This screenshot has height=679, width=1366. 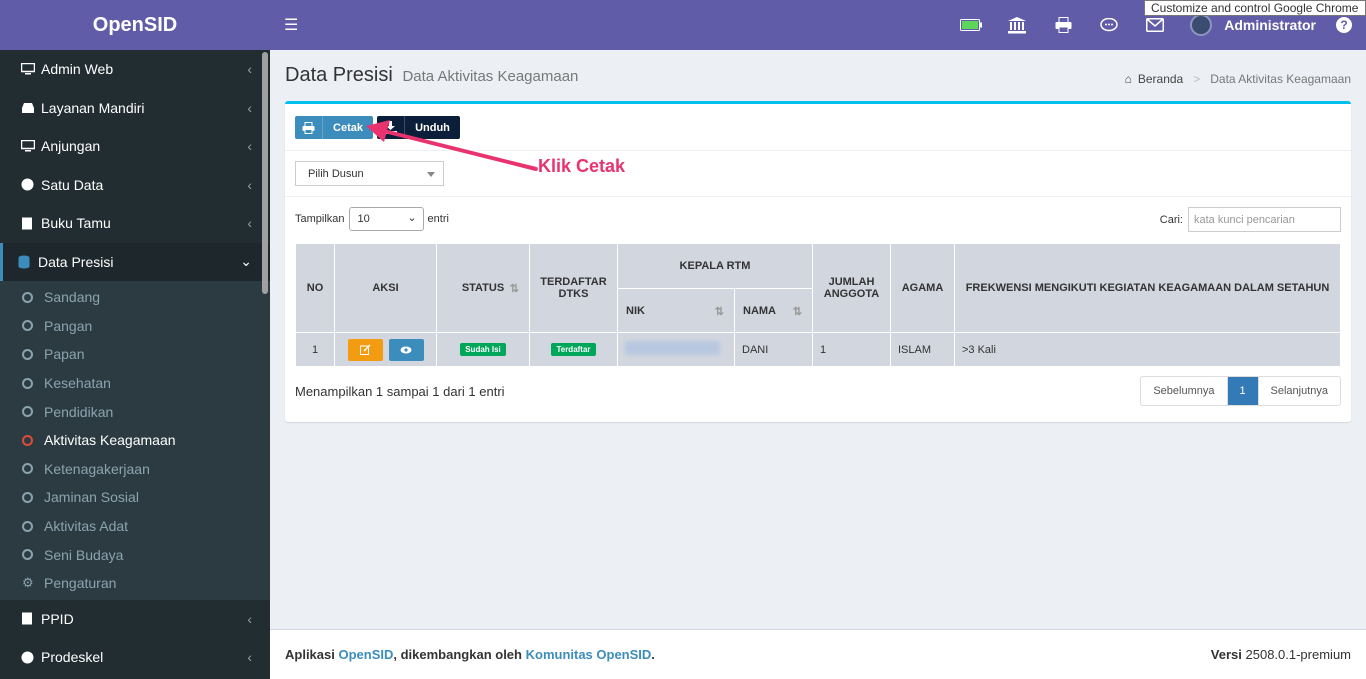 What do you see at coordinates (28, 262) in the screenshot?
I see `database-icon` at bounding box center [28, 262].